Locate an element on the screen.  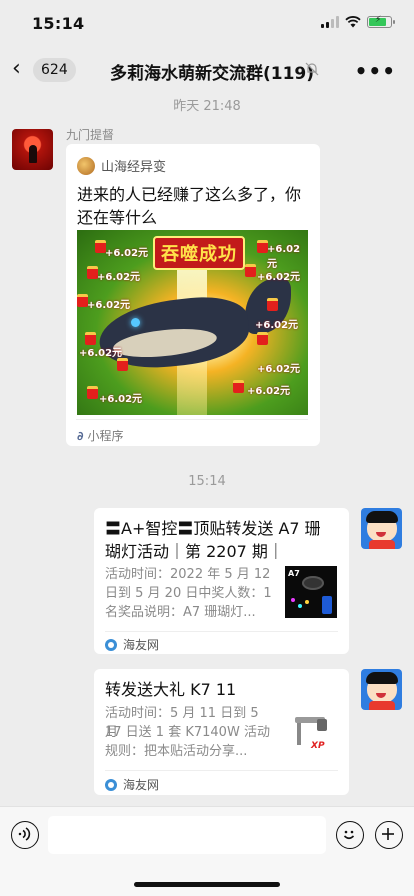
article-title: 〓A+智控〓顶贴转发送 A7 珊 is located at coordinates (213, 528).